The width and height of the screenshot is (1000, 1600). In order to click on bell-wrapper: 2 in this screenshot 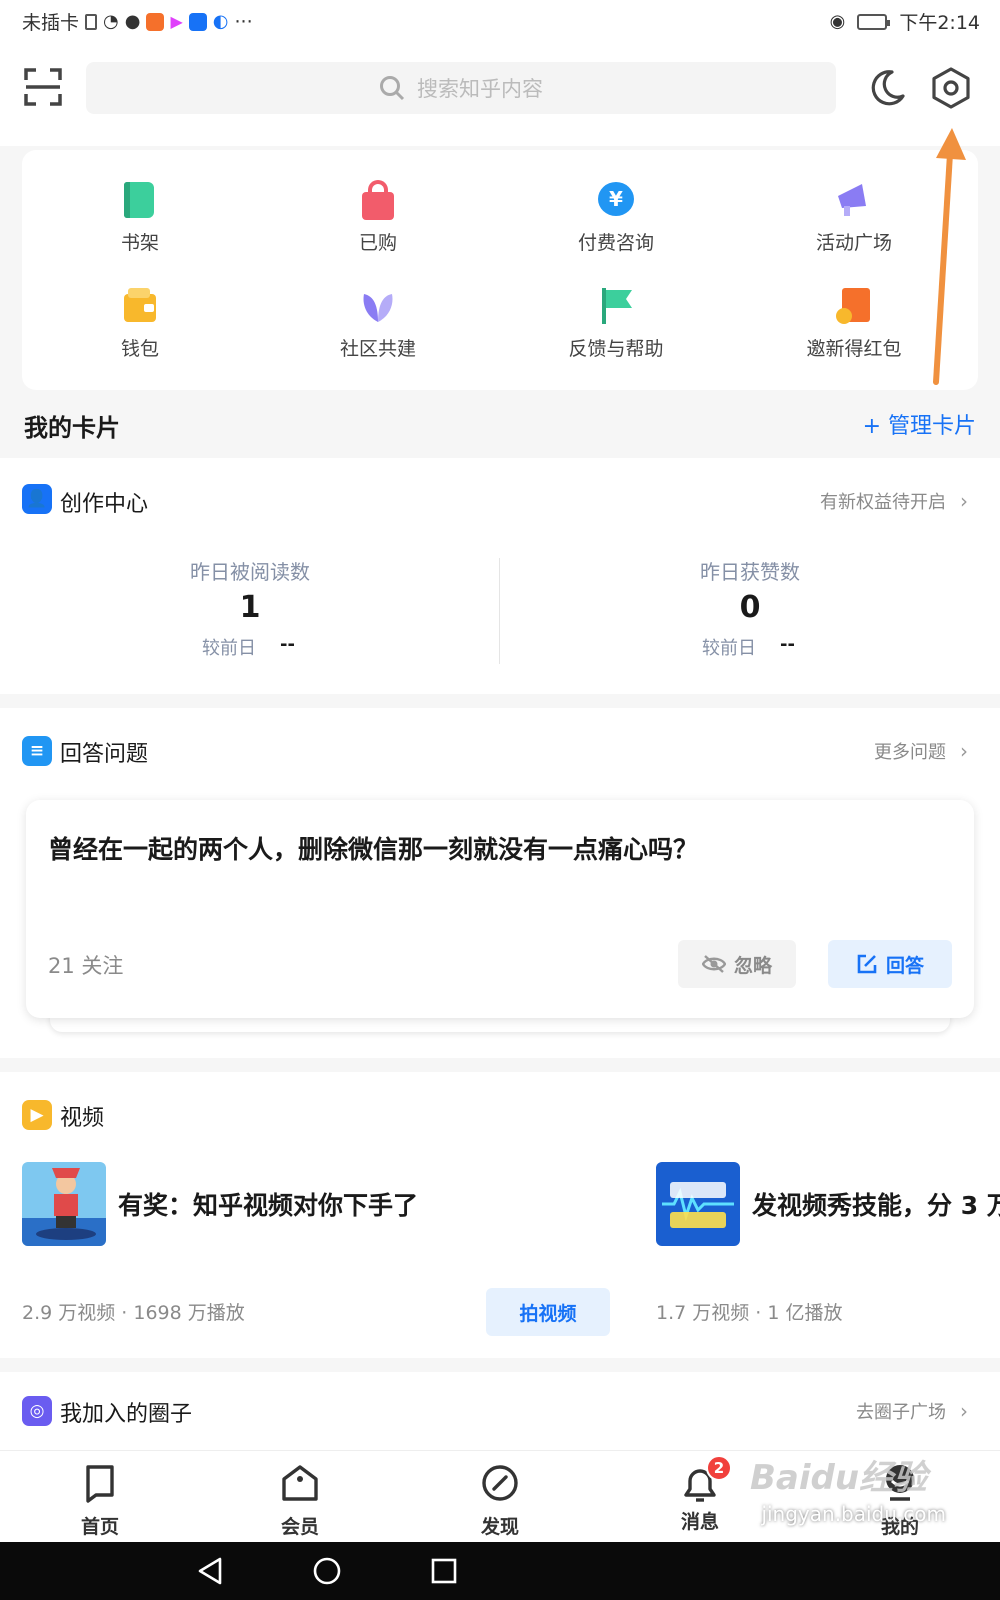, I will do `click(706, 1479)`.